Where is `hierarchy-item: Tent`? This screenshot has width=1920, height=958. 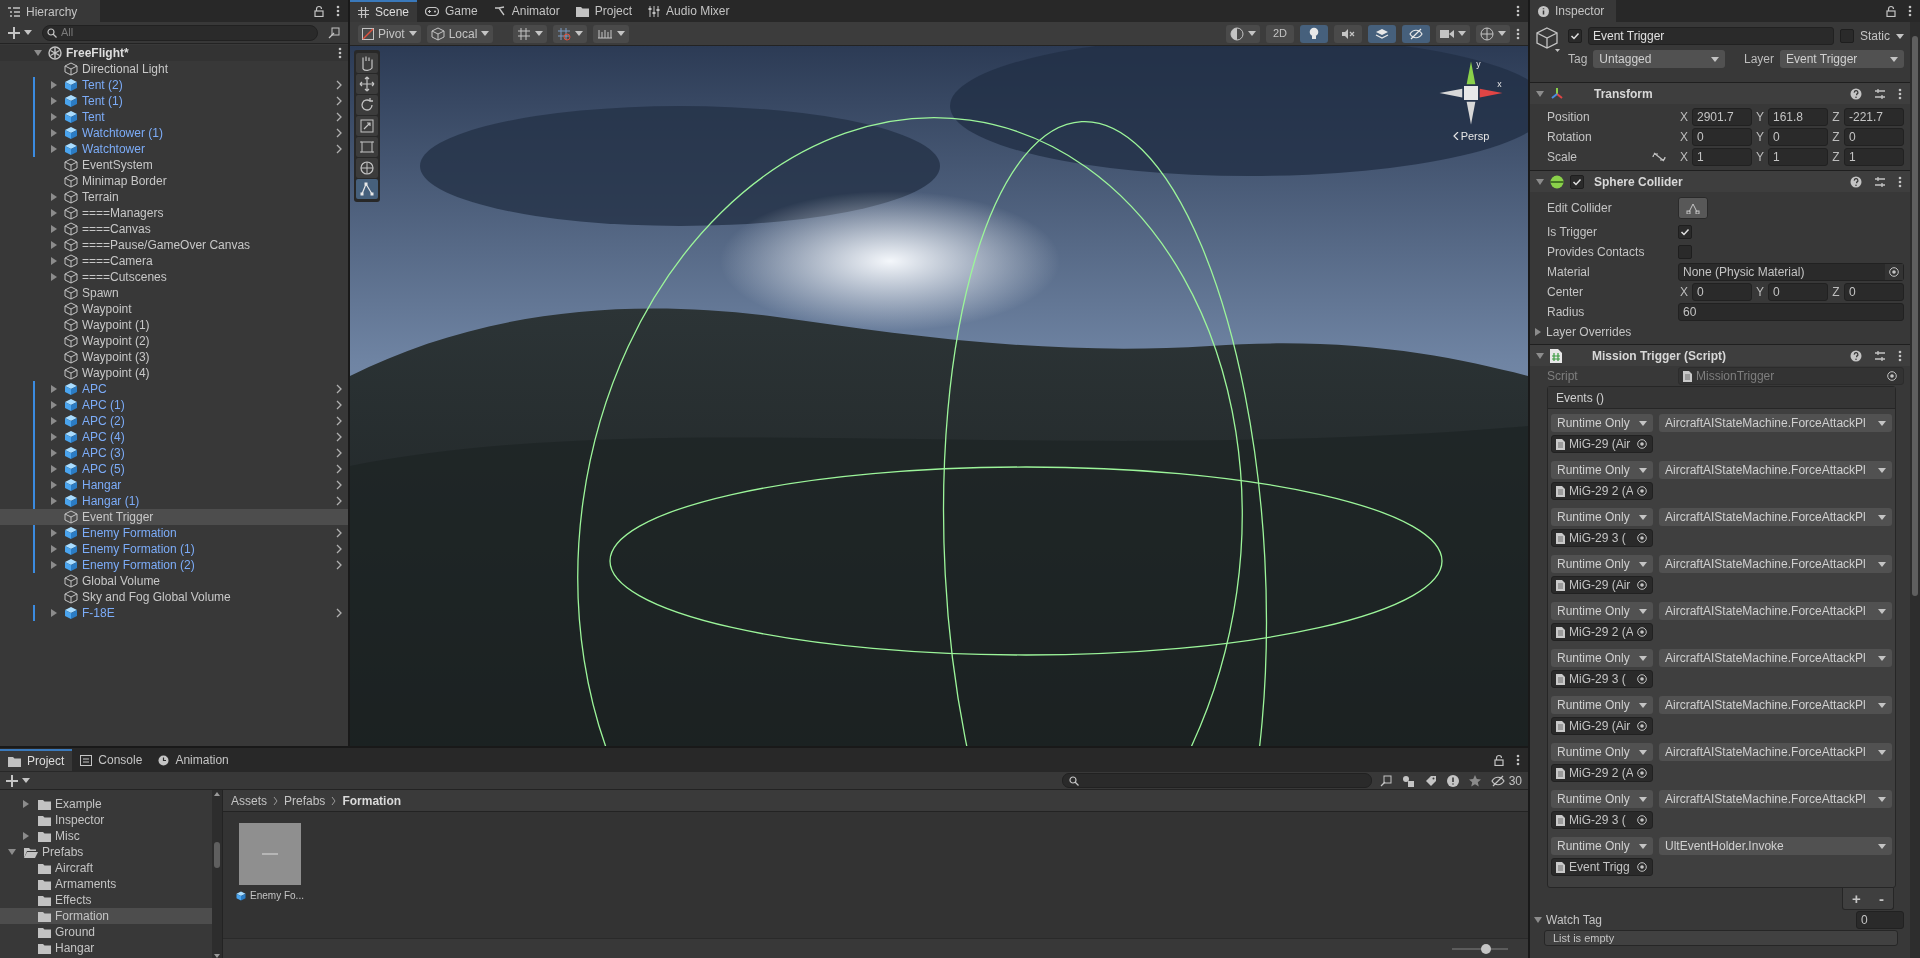 hierarchy-item: Tent is located at coordinates (174, 117).